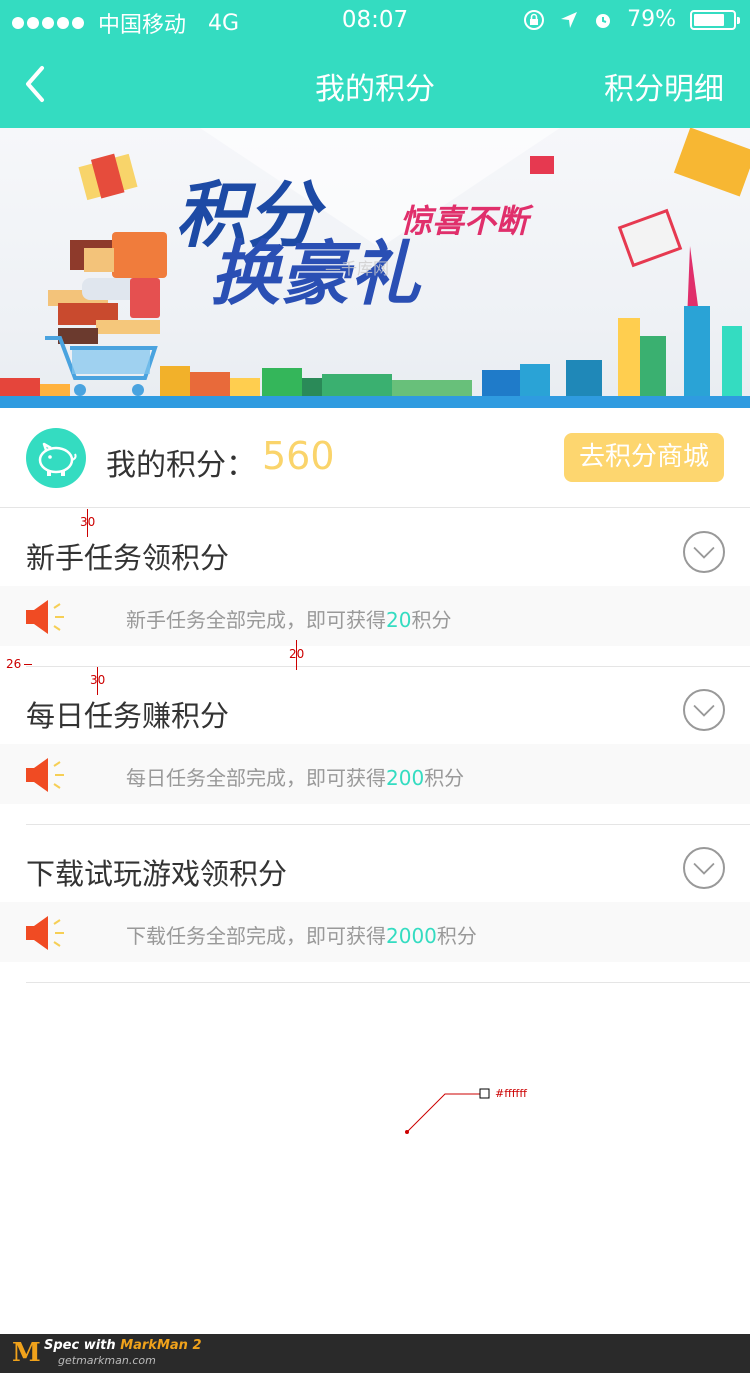 The height and width of the screenshot is (1373, 750). I want to click on task-title: 每日任务赚积分, so click(128, 716).